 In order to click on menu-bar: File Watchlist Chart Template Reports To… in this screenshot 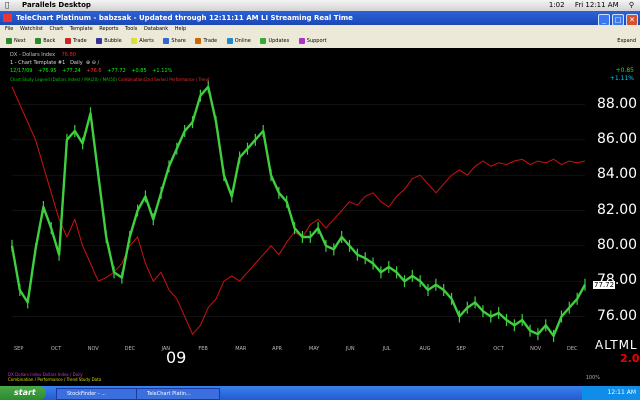, I will do `click(320, 29)`.